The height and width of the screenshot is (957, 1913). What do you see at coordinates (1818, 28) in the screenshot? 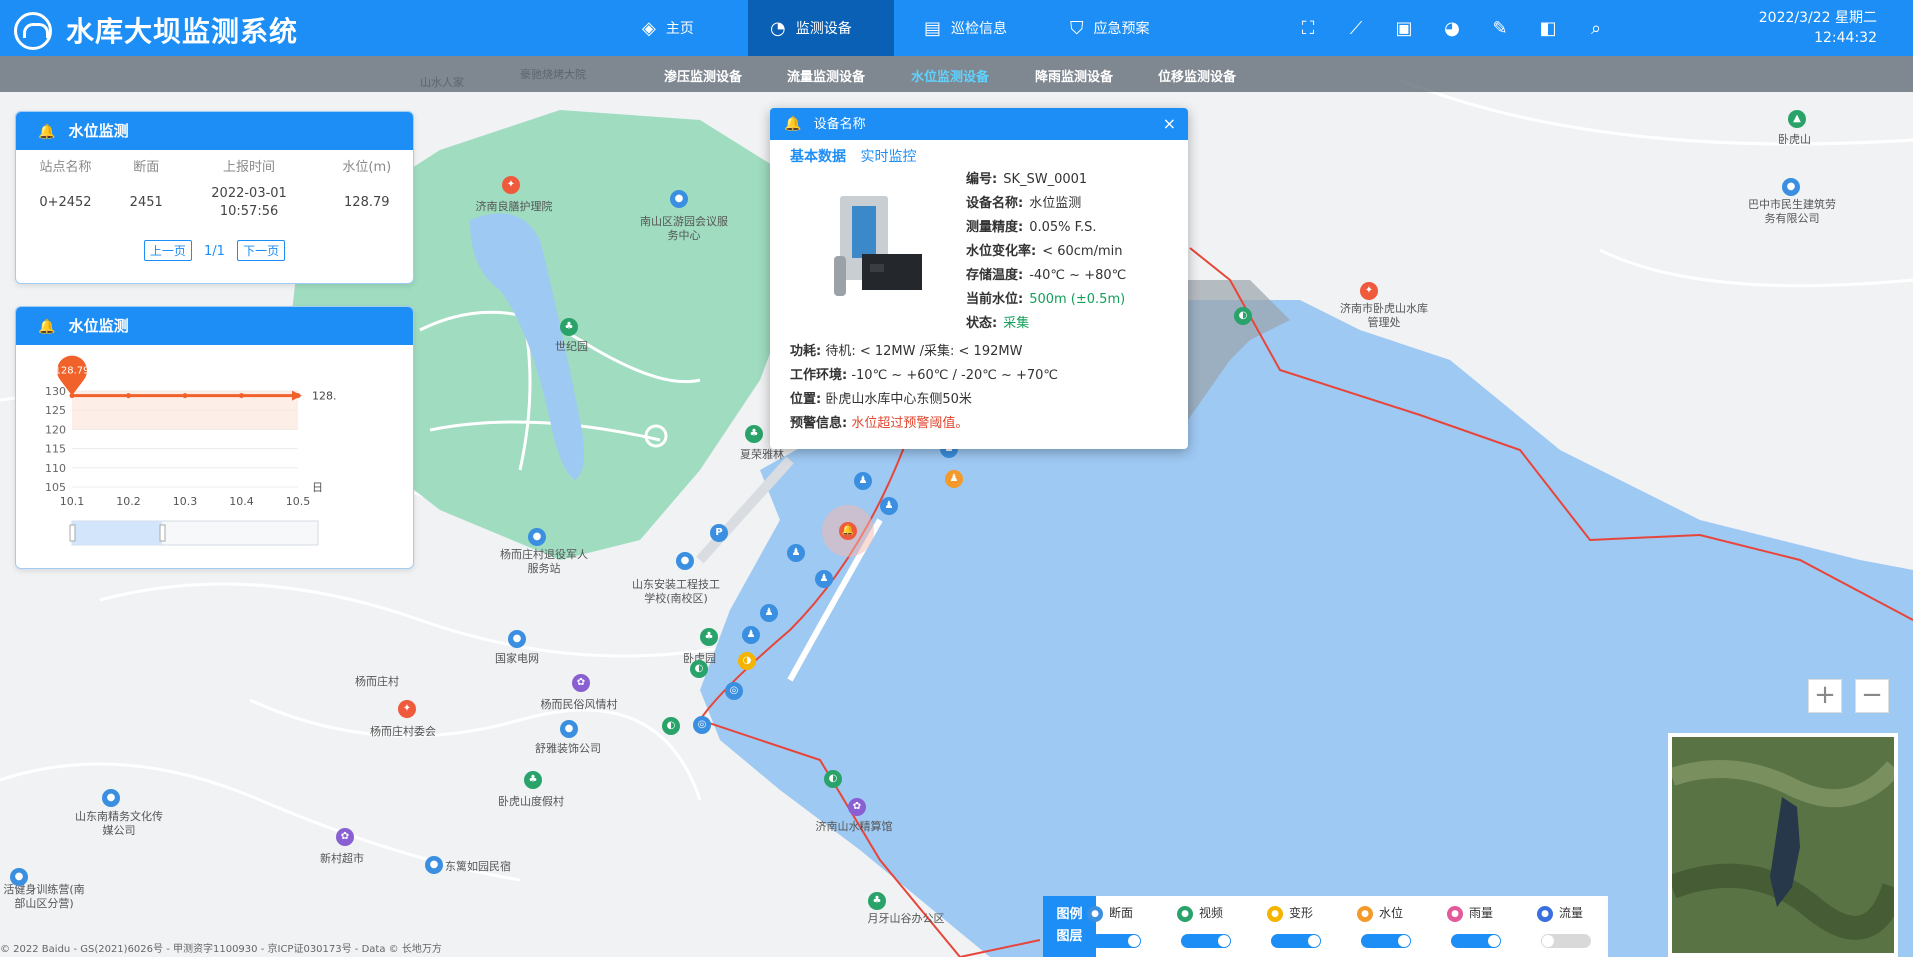
I see `datetime: 2022/3/22 星期二 12:44:32` at bounding box center [1818, 28].